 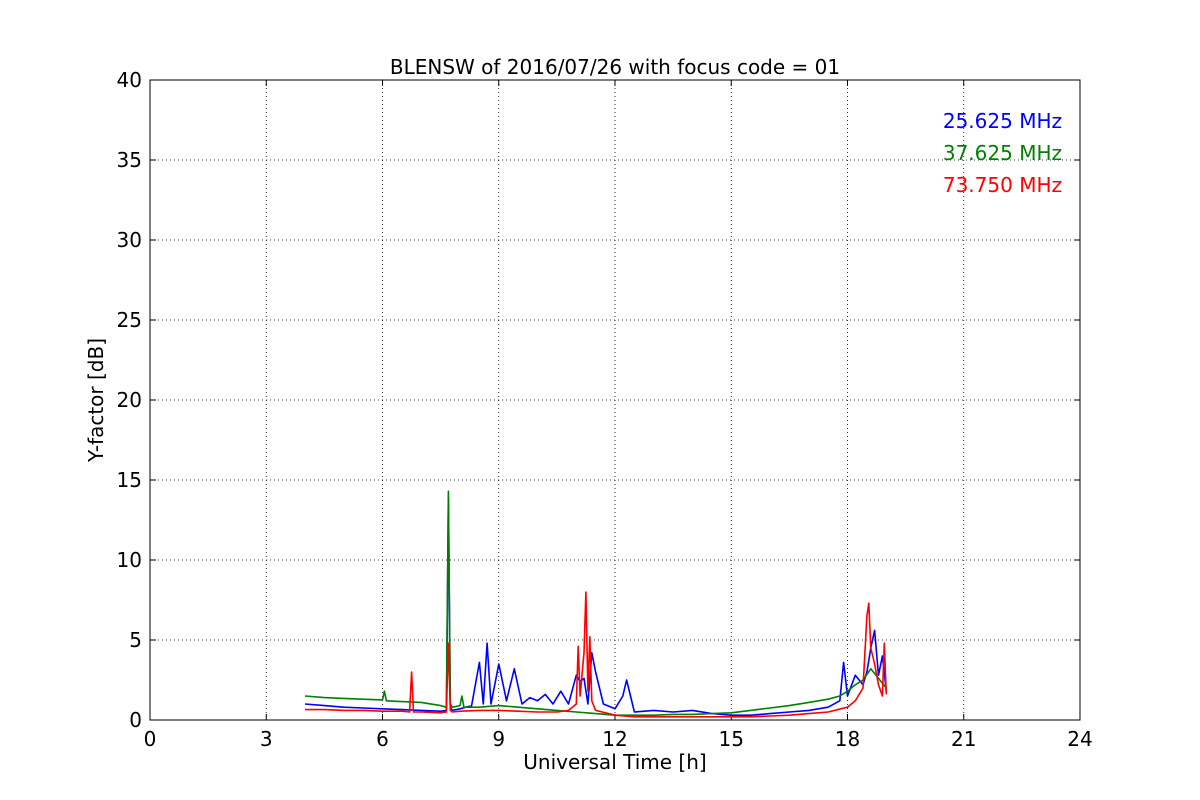 I want to click on y-tick-label: 0, so click(x=135, y=720).